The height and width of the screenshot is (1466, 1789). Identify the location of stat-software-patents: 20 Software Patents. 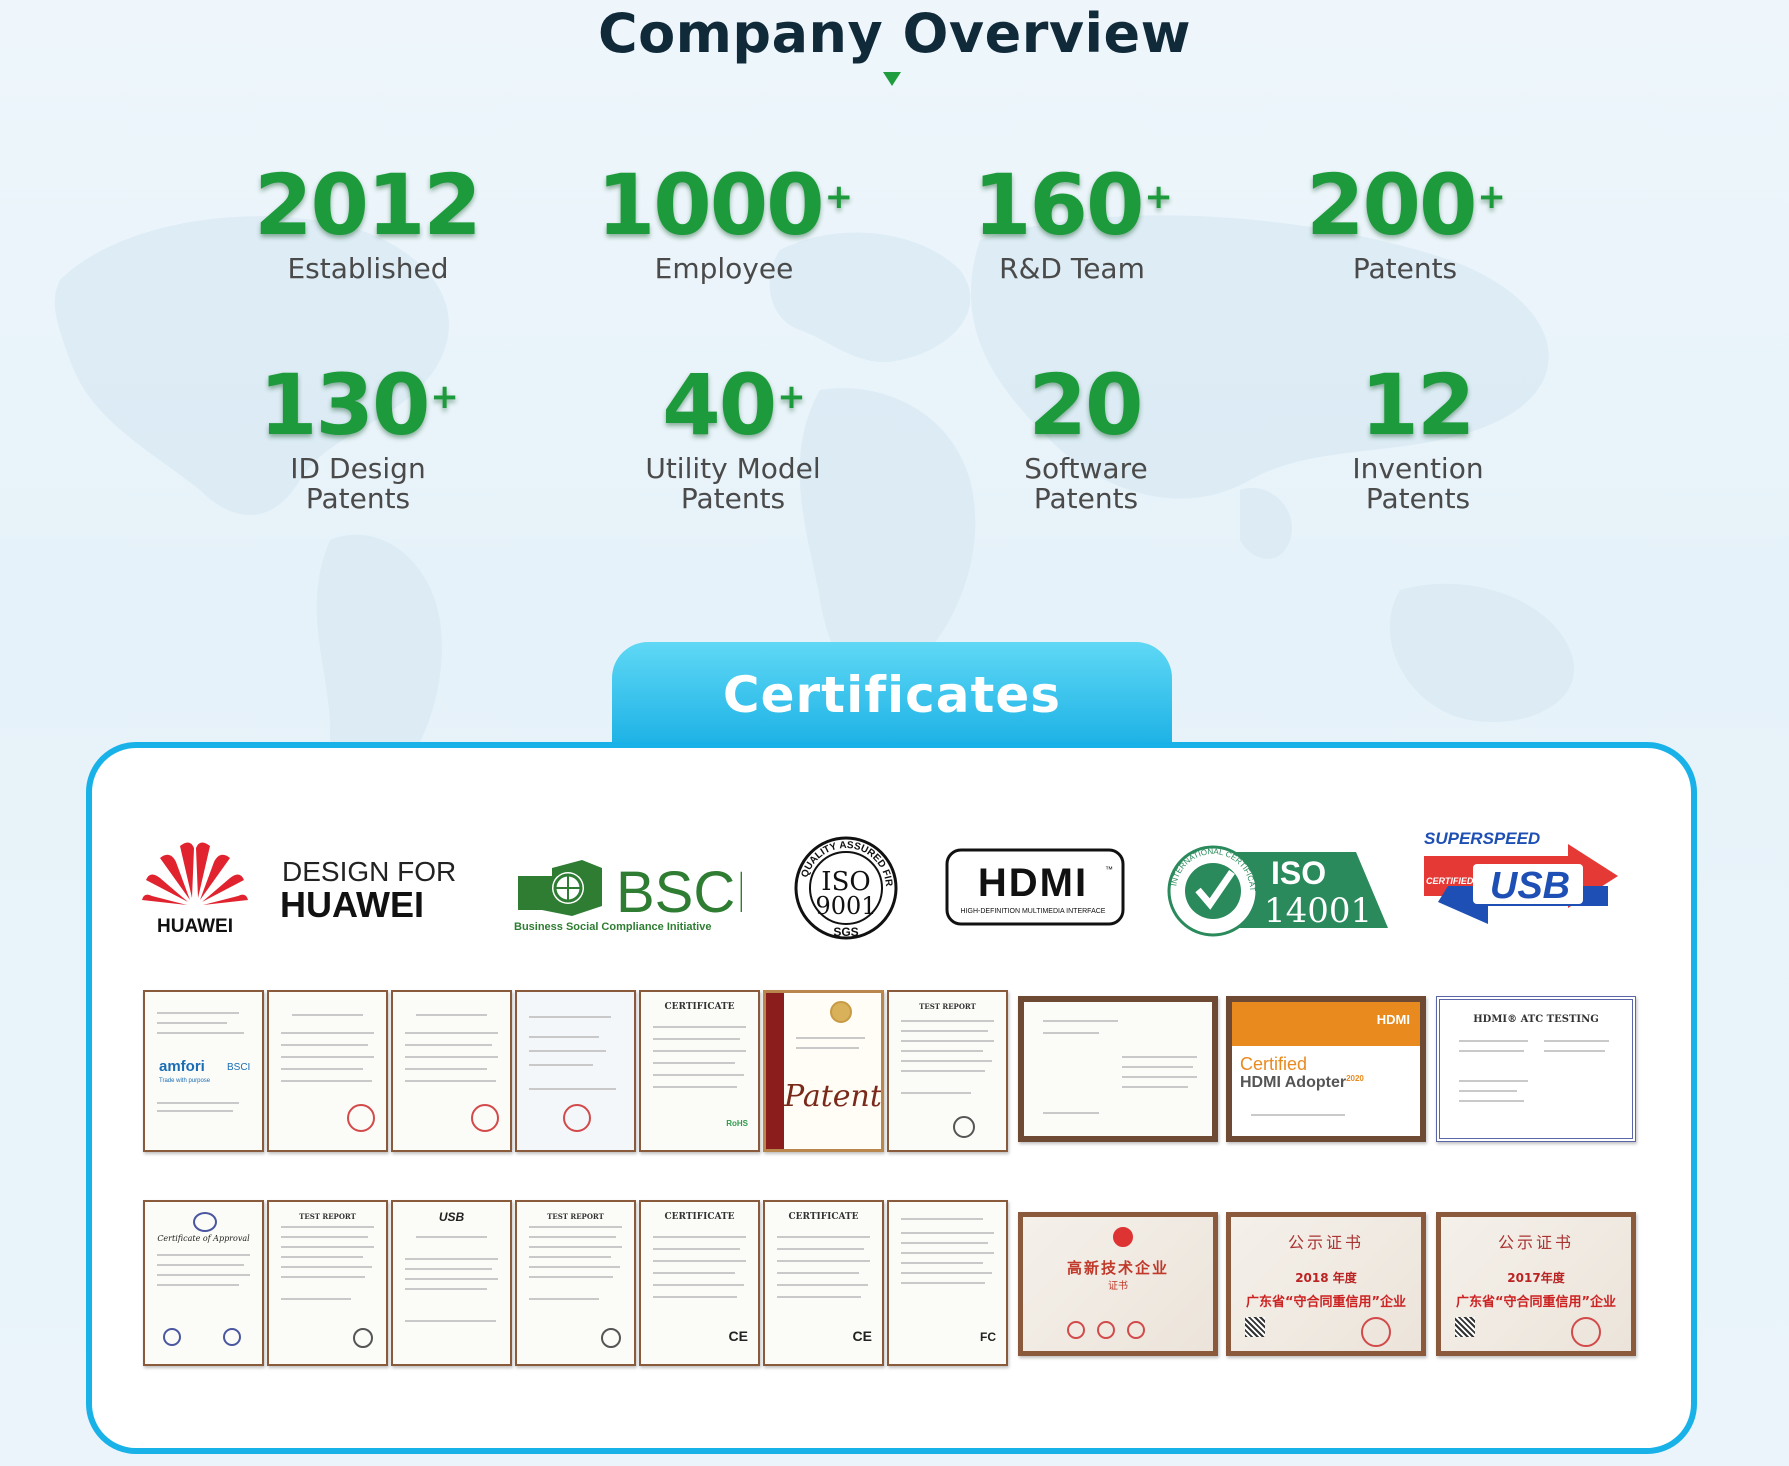
(1086, 437).